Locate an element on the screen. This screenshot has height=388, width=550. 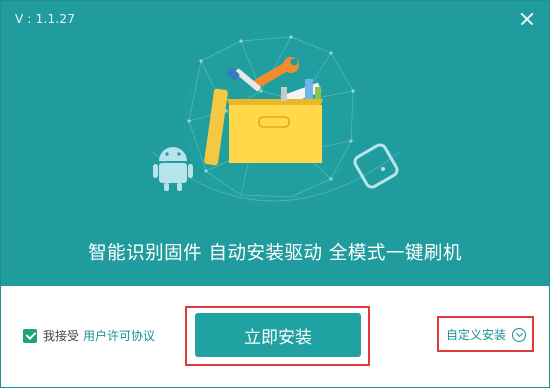
license-link: 用户许可协议 is located at coordinates (119, 335).